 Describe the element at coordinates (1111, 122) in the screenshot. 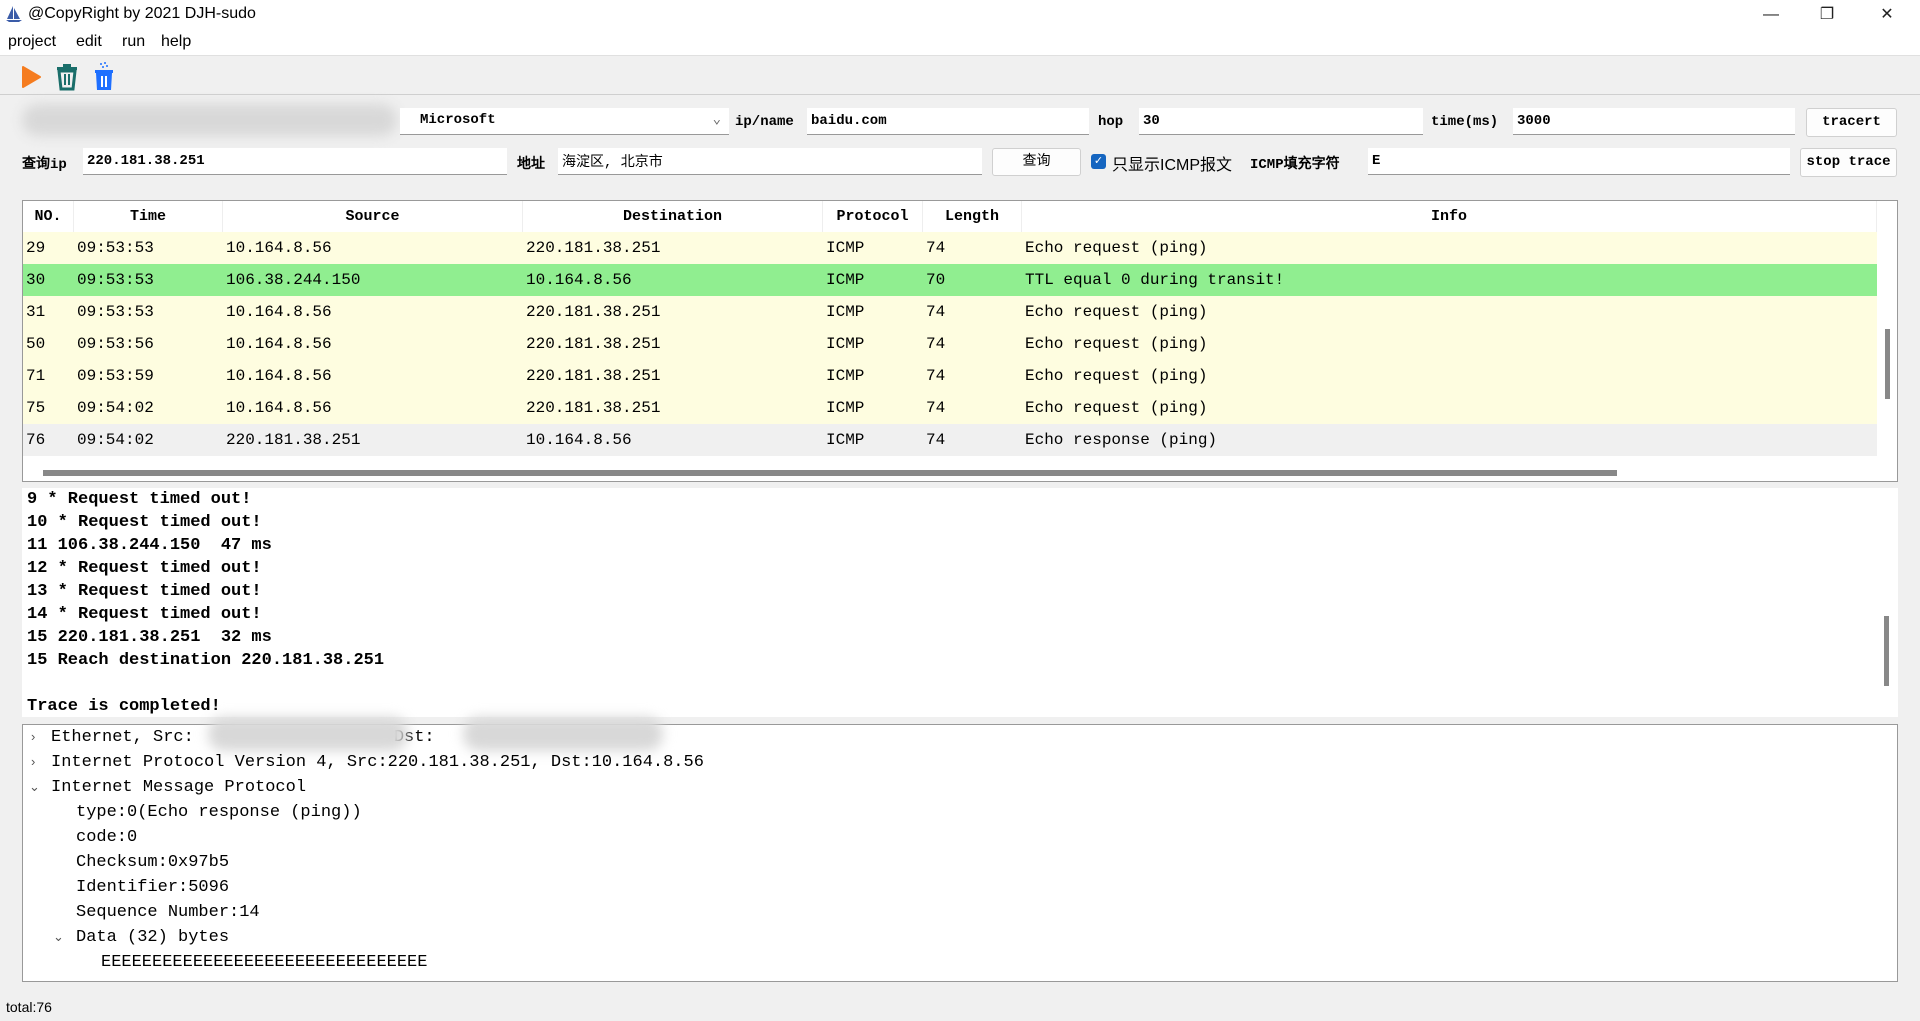

I see `hop-label: hop` at that location.